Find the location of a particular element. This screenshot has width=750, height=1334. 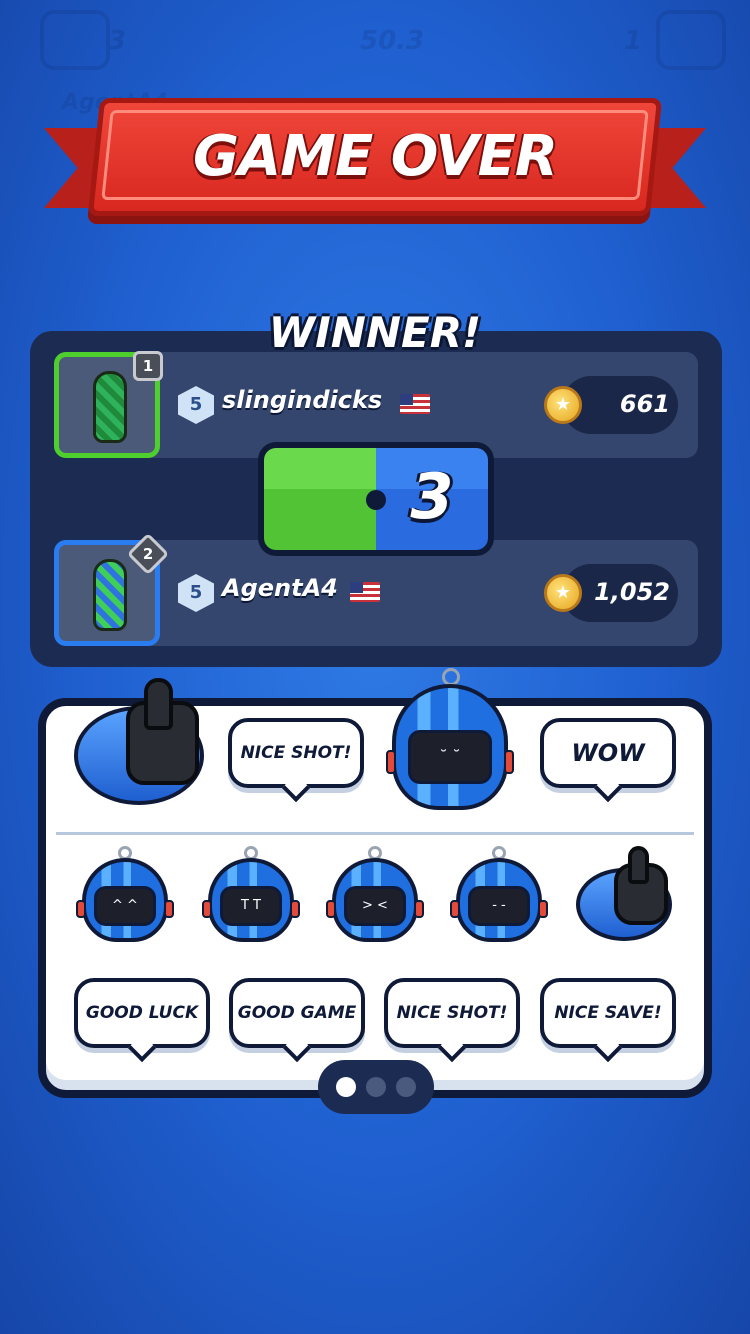

rank-badge: 2 is located at coordinates (148, 554).